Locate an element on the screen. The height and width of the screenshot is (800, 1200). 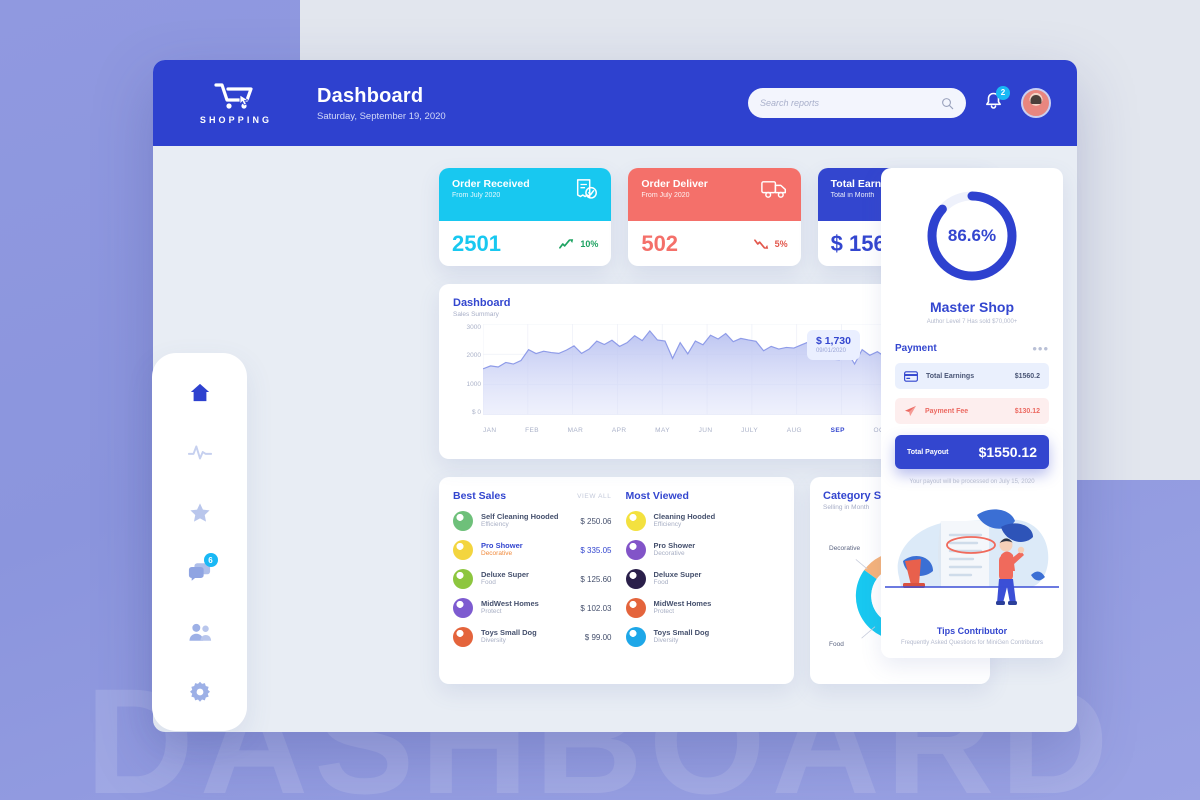
top-bar-actions: 2 is located at coordinates (899, 101).